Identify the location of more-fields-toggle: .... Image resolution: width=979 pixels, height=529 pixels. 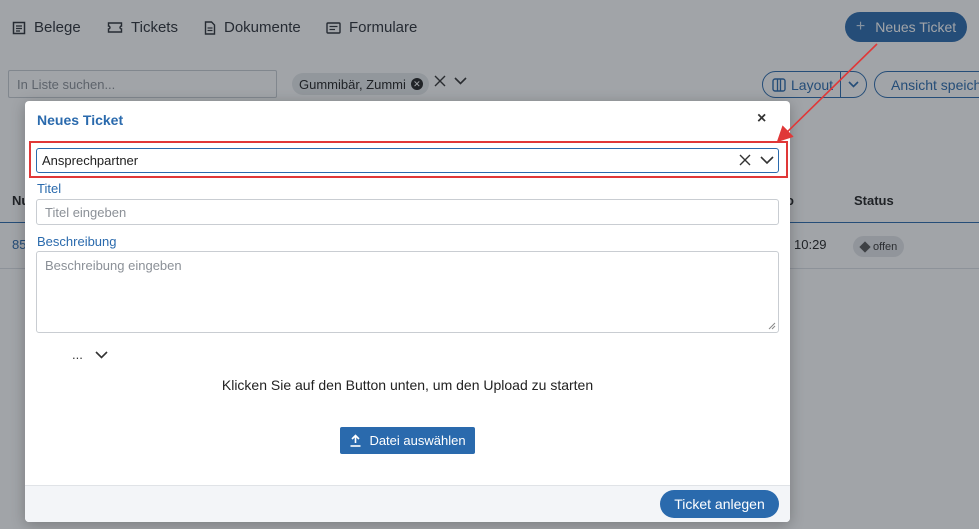
(90, 354).